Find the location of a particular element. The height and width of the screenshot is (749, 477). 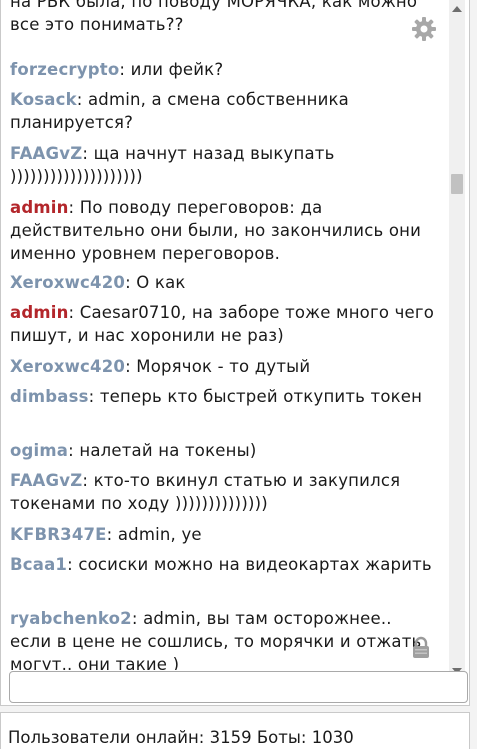

message-text: : сосиски можно на видеокартах жарить is located at coordinates (249, 564).